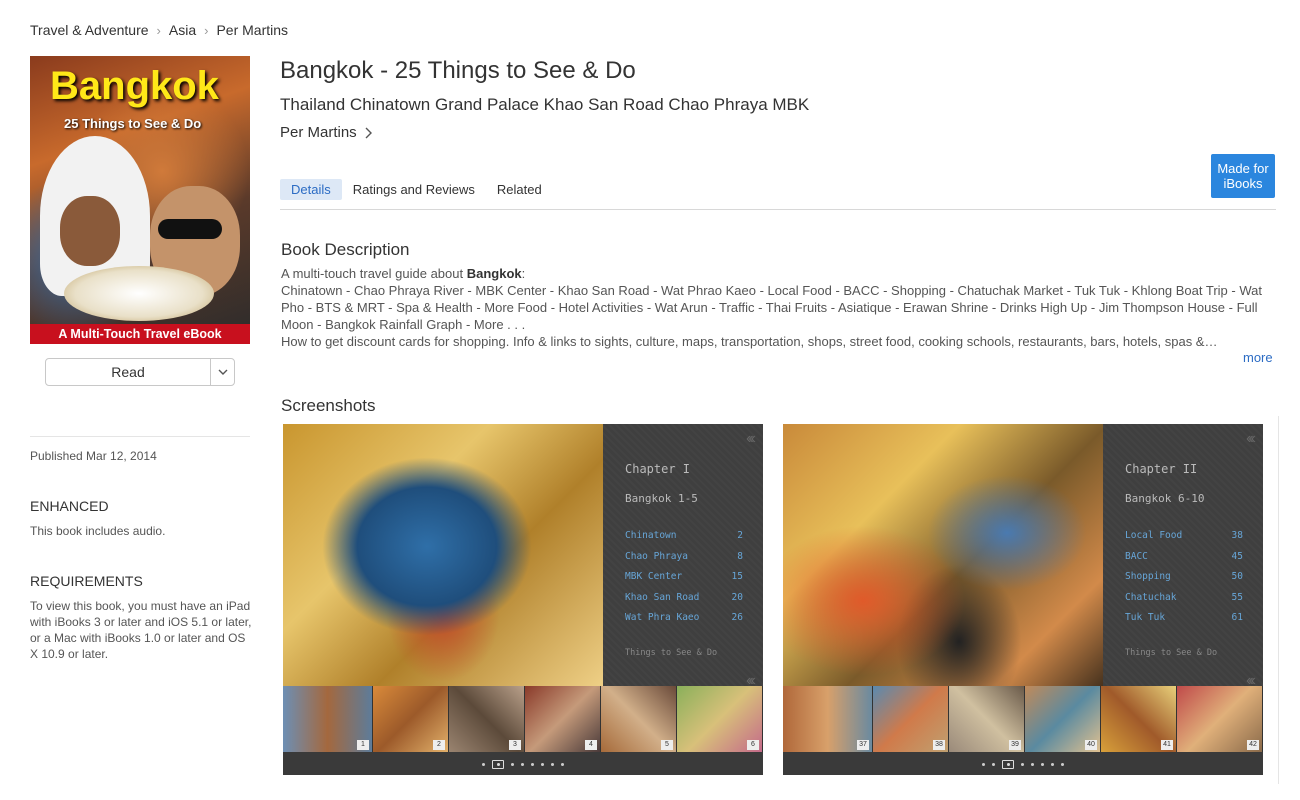 The height and width of the screenshot is (800, 1300). I want to click on breadcrumb-travel-adventure: Travel & Adventure, so click(89, 30).